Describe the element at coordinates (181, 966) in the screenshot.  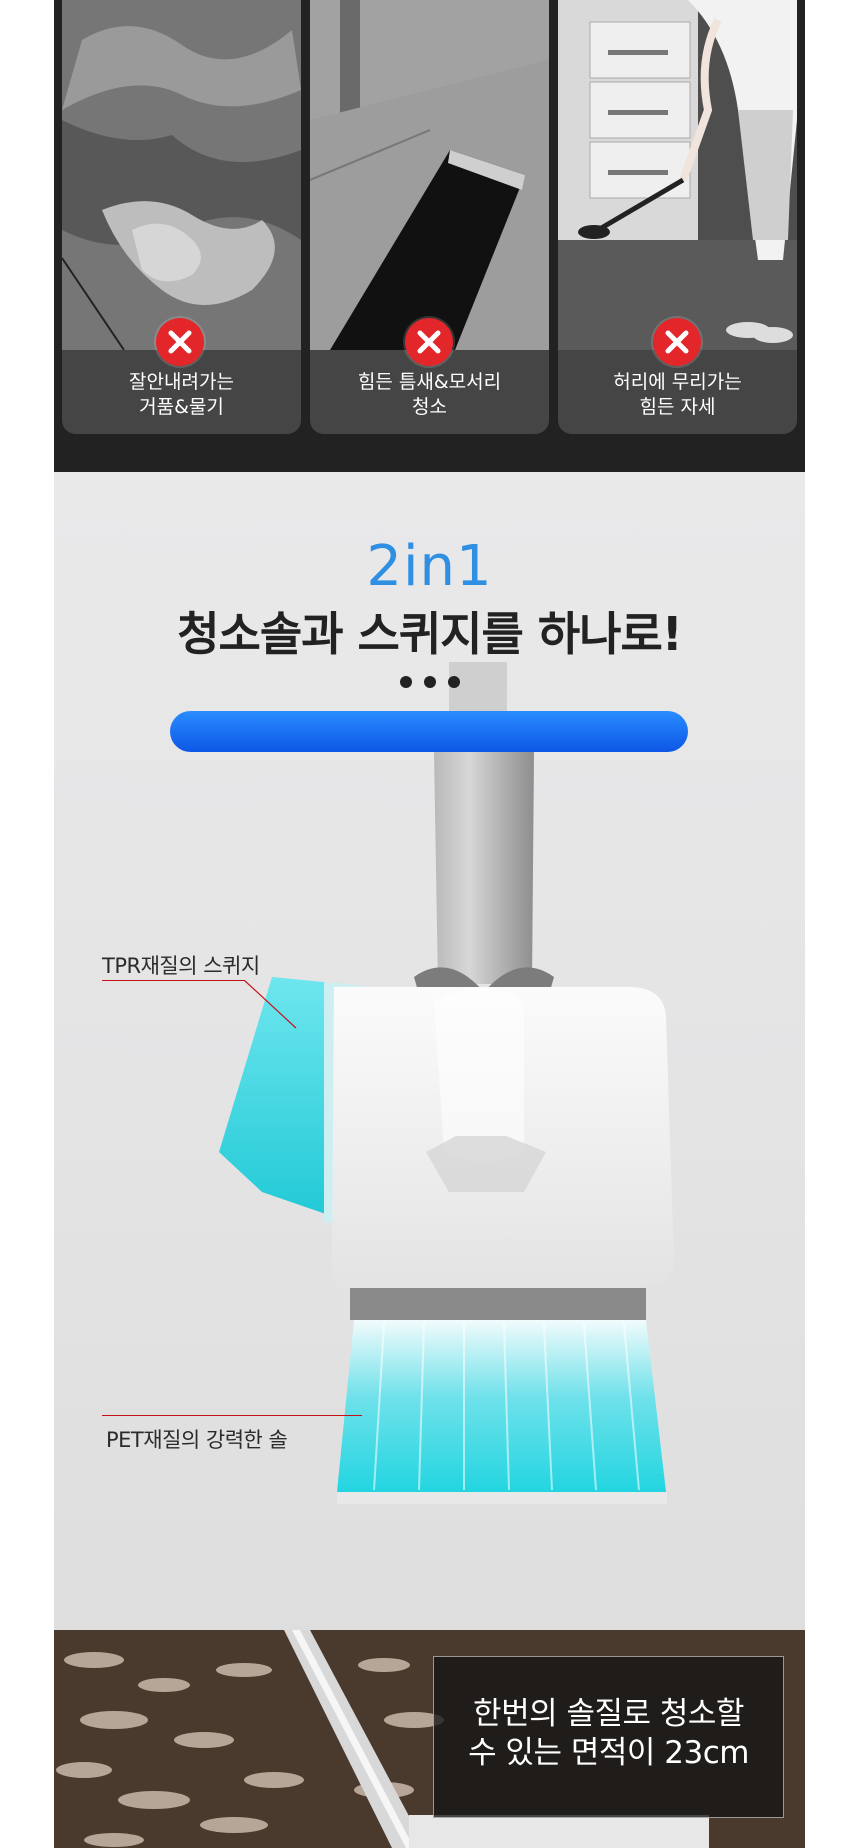
I see `label-squeegee: TPR재질의 스퀴지` at that location.